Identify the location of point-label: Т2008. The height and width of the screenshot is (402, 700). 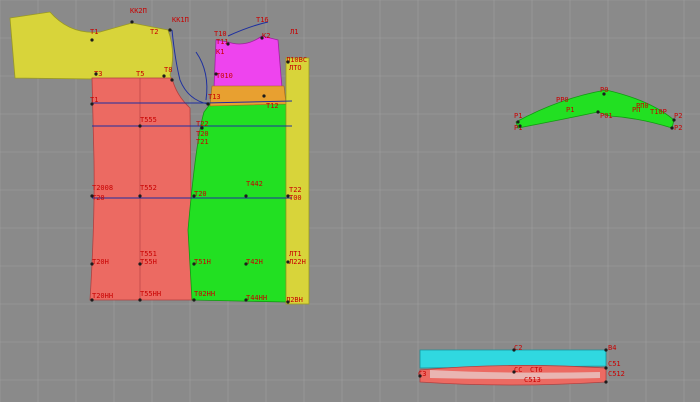
(102, 188).